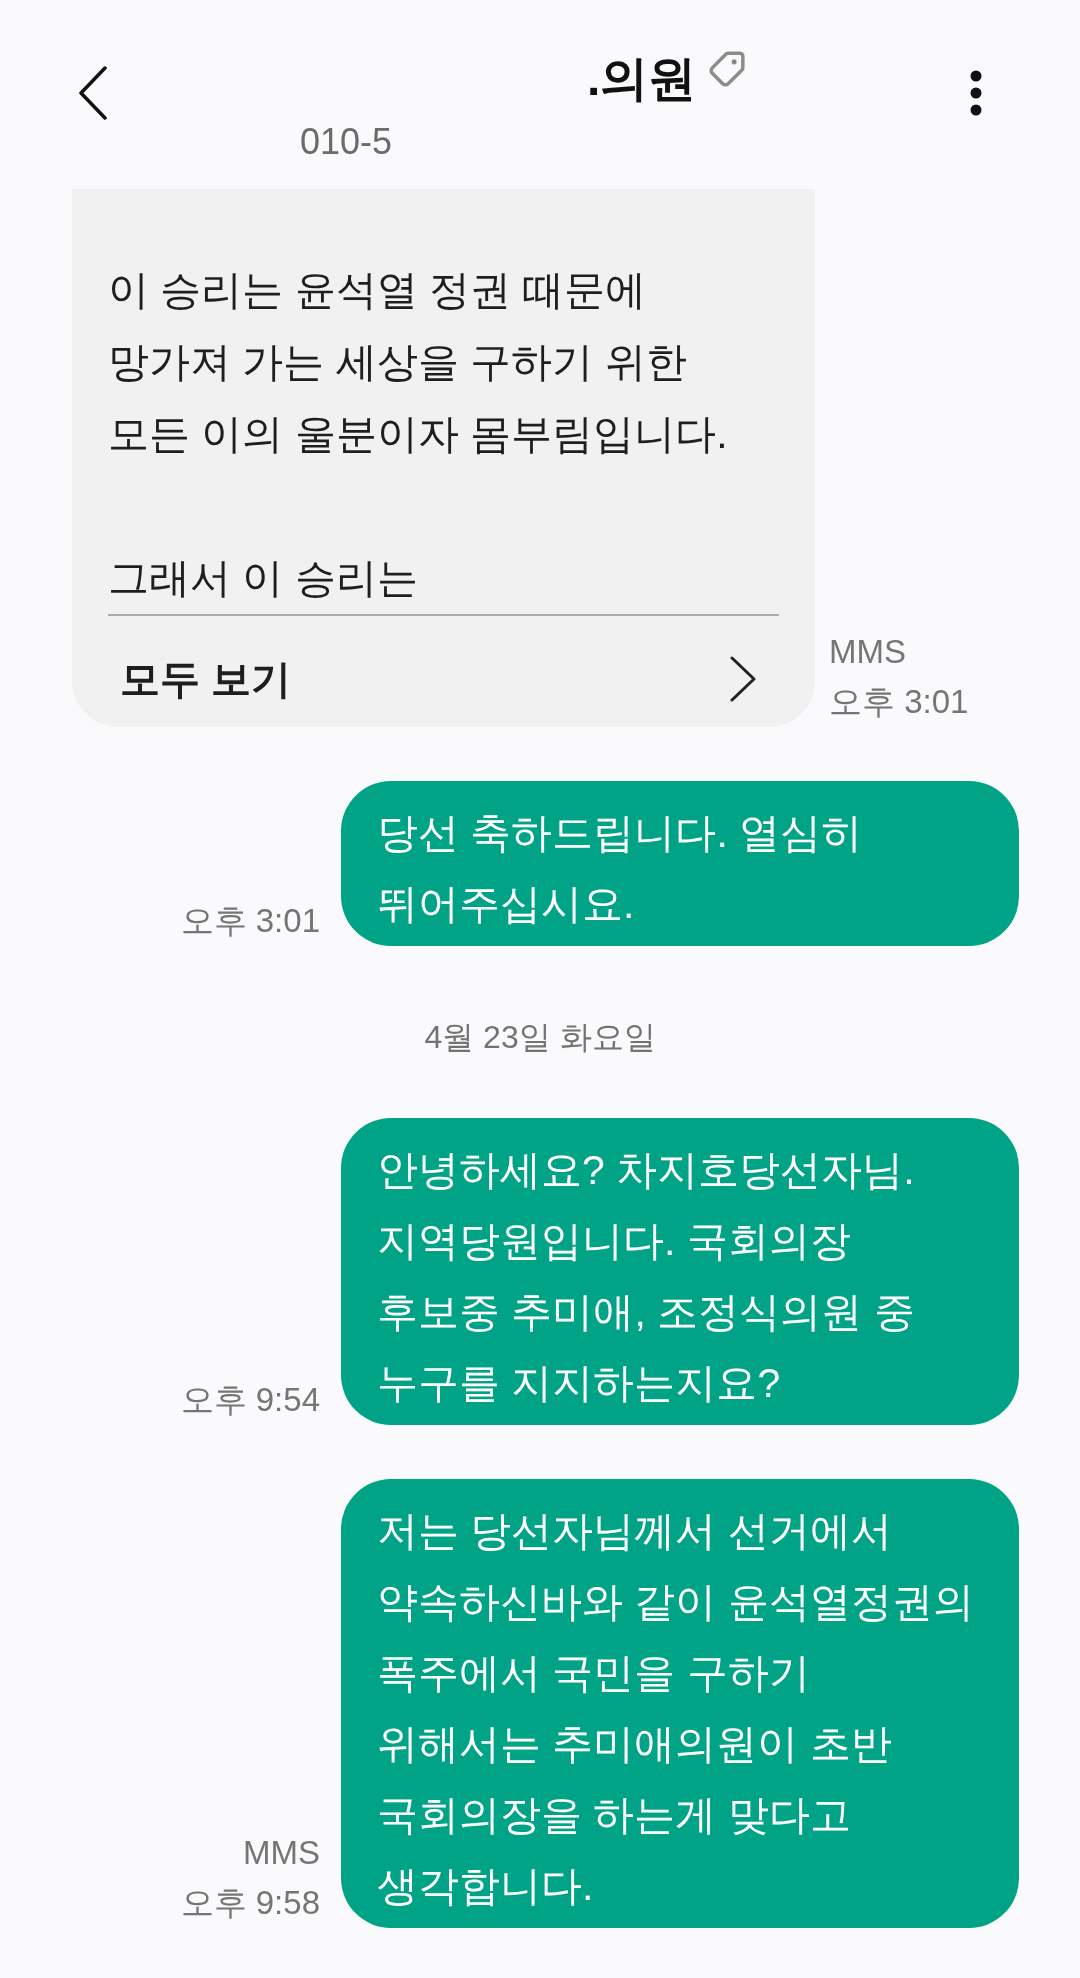  What do you see at coordinates (250, 1400) in the screenshot?
I see `message-time: 오후 9:54` at bounding box center [250, 1400].